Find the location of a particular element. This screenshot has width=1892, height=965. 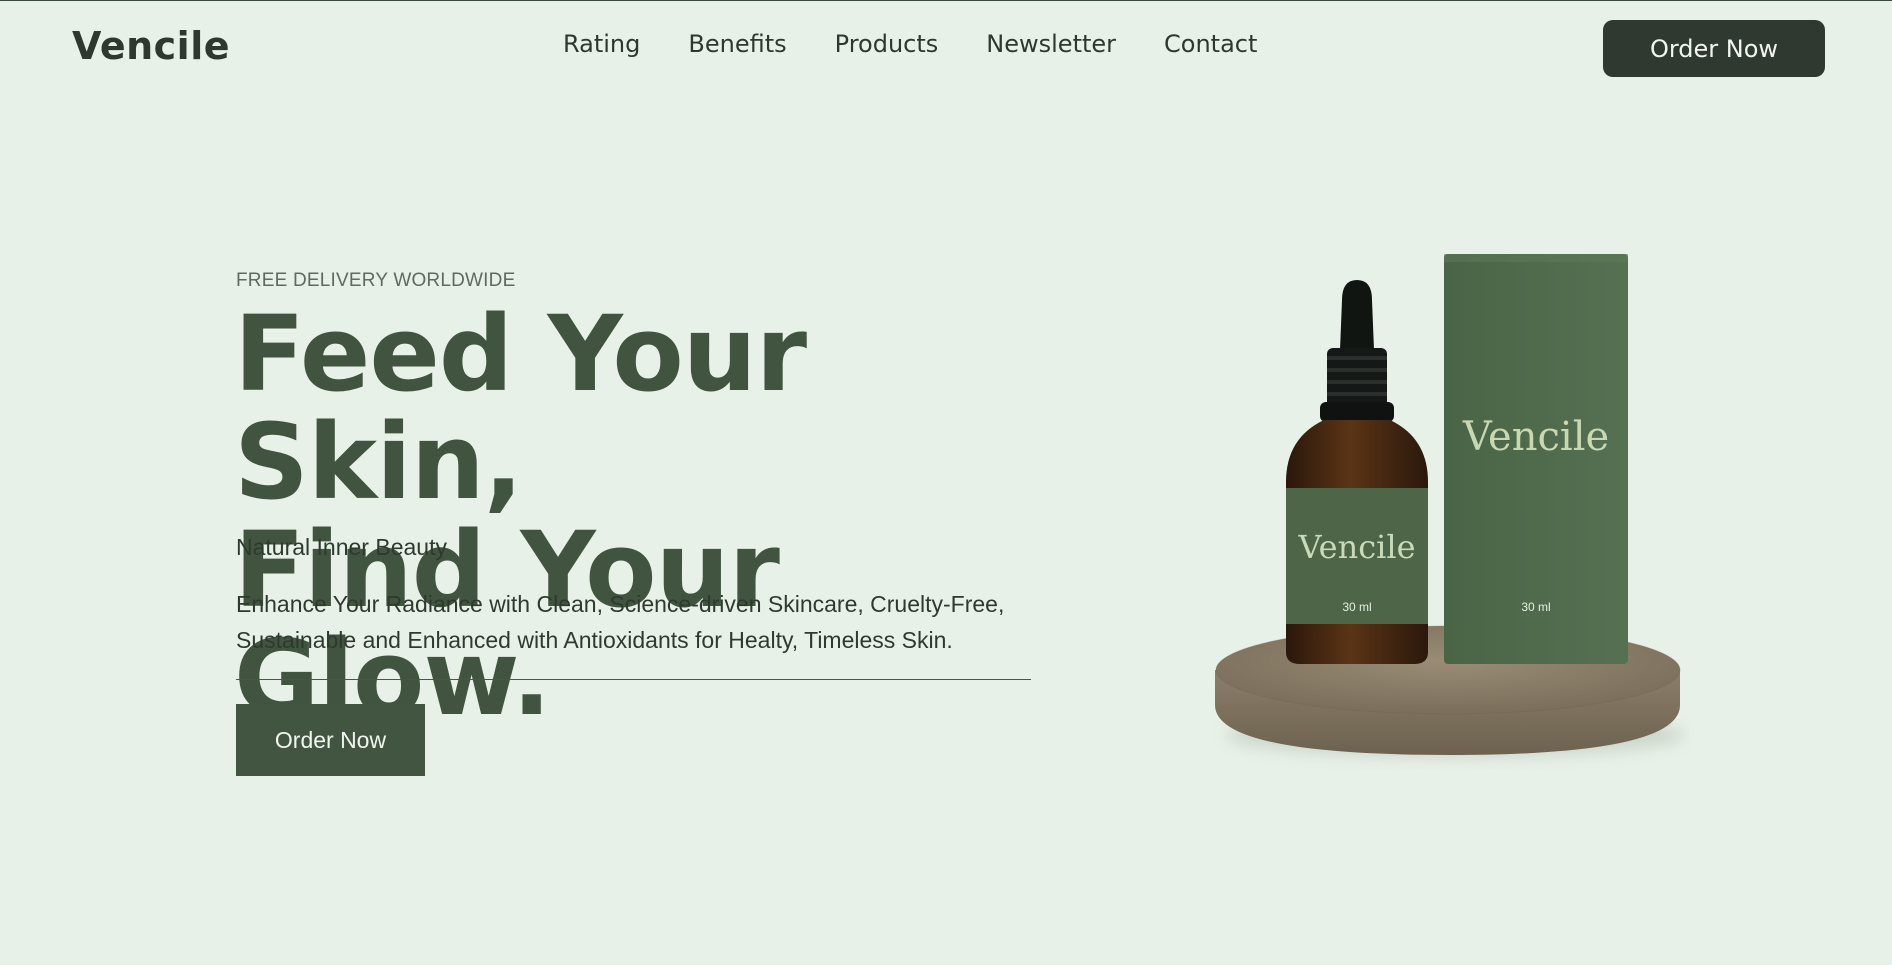

nav-item-contact: Contact is located at coordinates (1210, 44).